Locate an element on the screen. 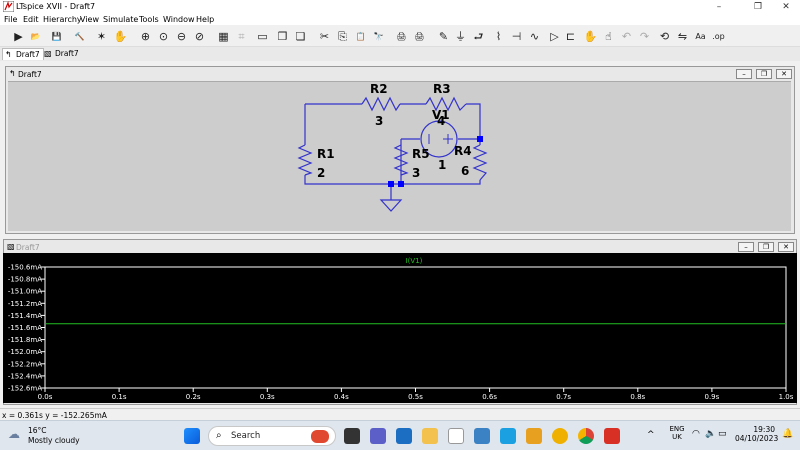  x-tick-label: 0.1s is located at coordinates (119, 397).